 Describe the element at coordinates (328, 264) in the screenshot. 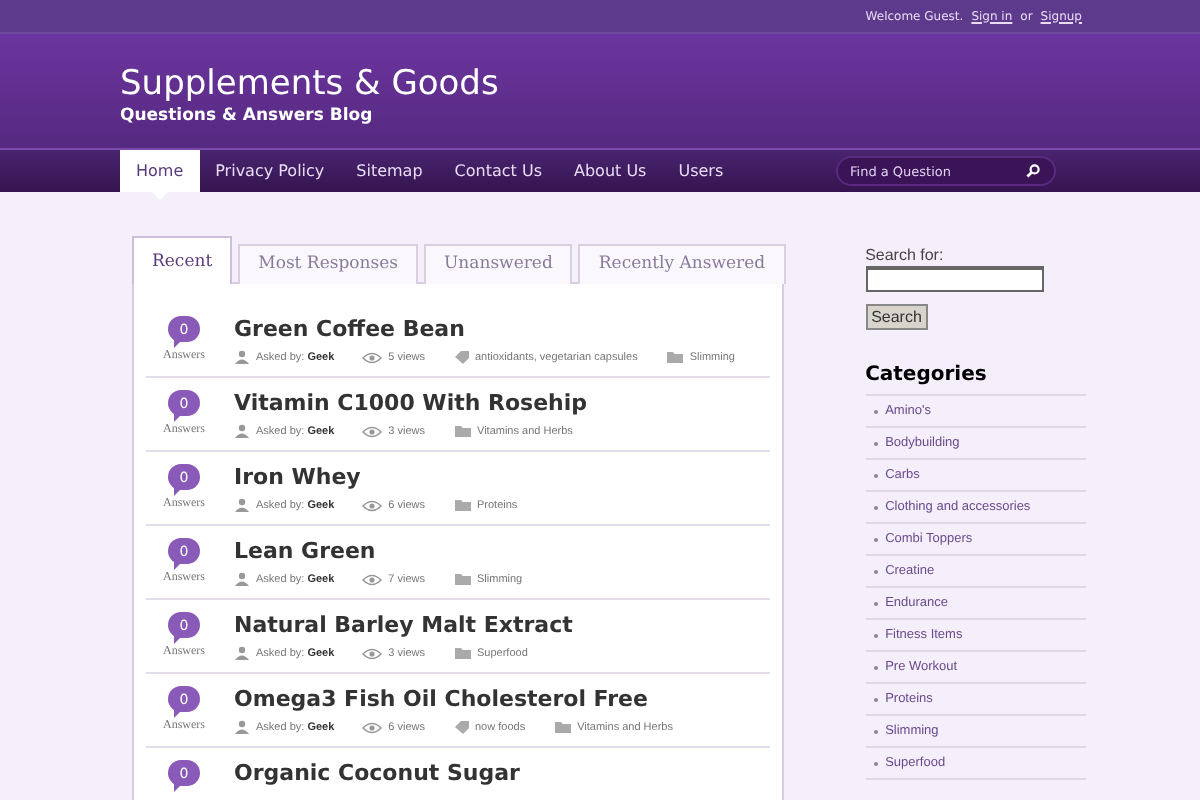

I see `tab: Most Responses` at that location.